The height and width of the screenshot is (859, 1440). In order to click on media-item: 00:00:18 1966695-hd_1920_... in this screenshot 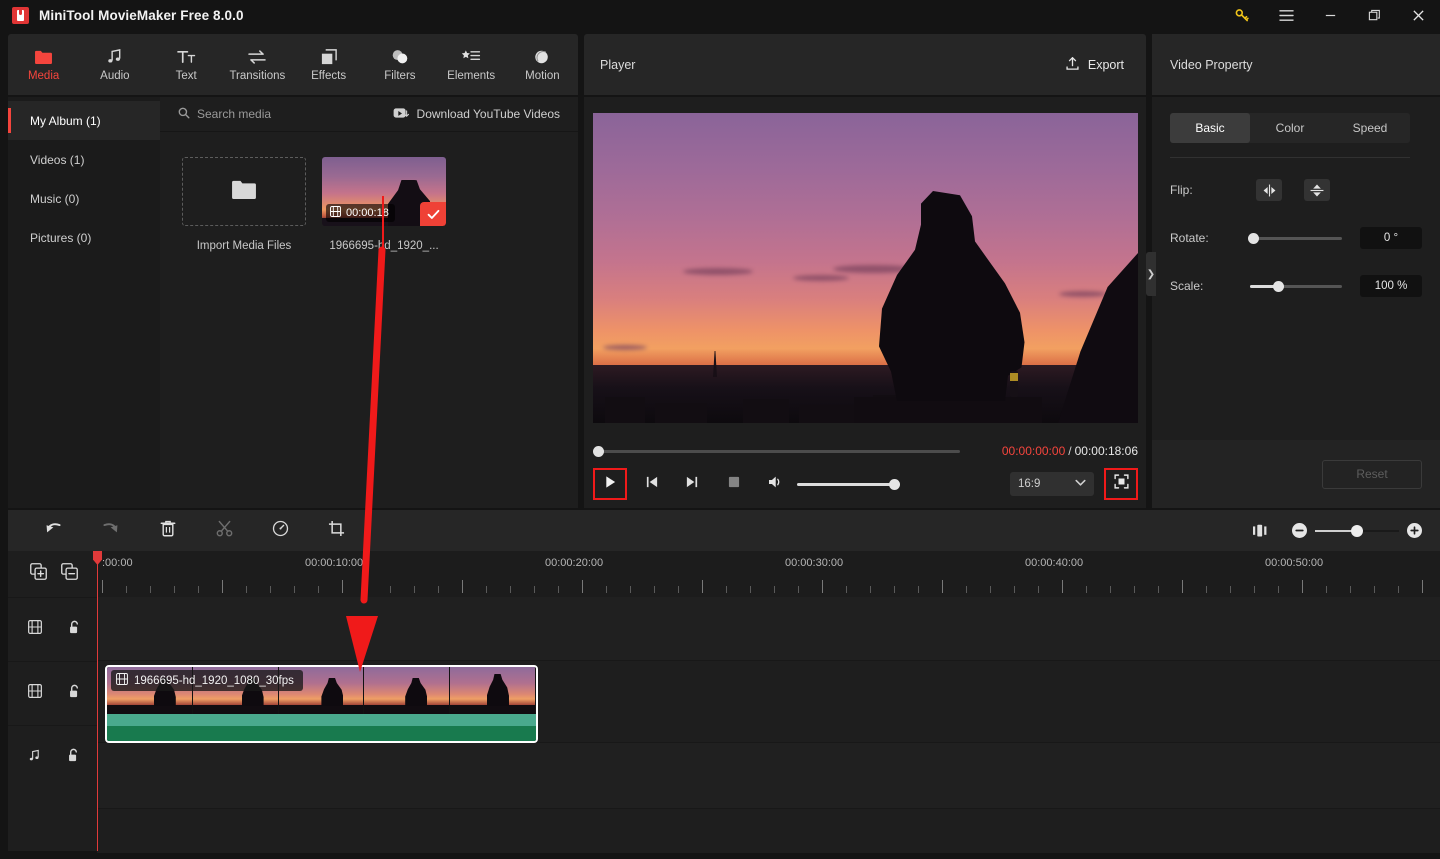, I will do `click(384, 204)`.